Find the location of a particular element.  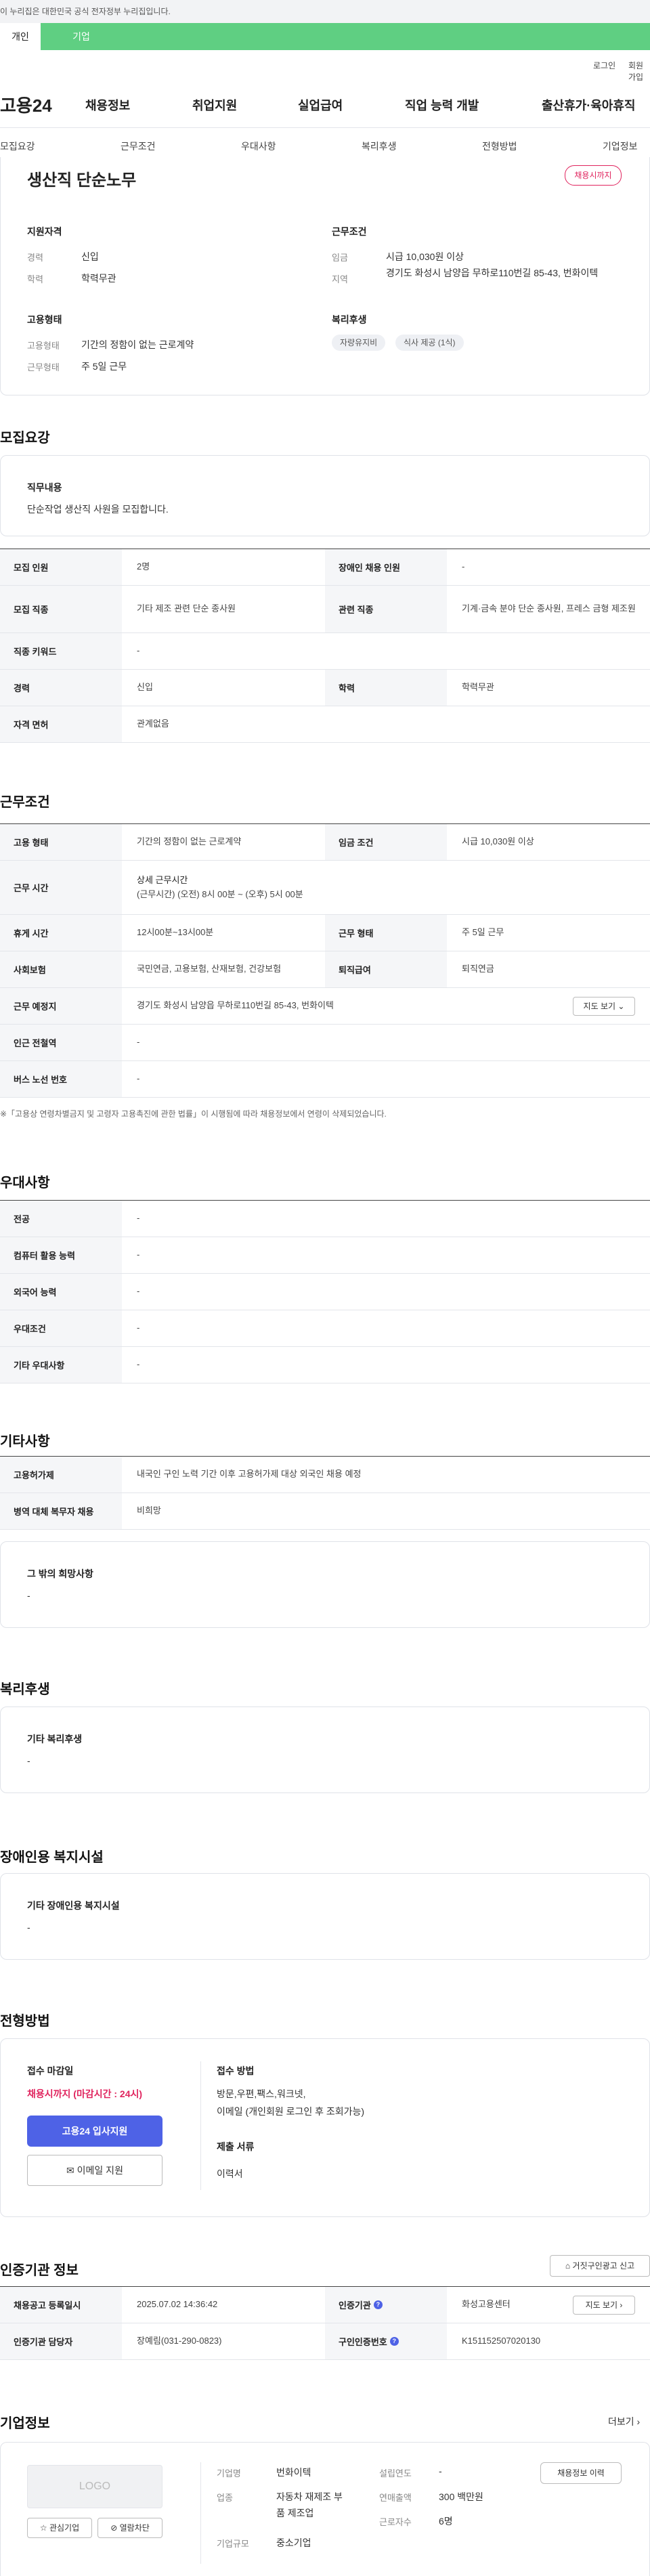

favorite-company-button: ☆ 관심기업 is located at coordinates (59, 2528).